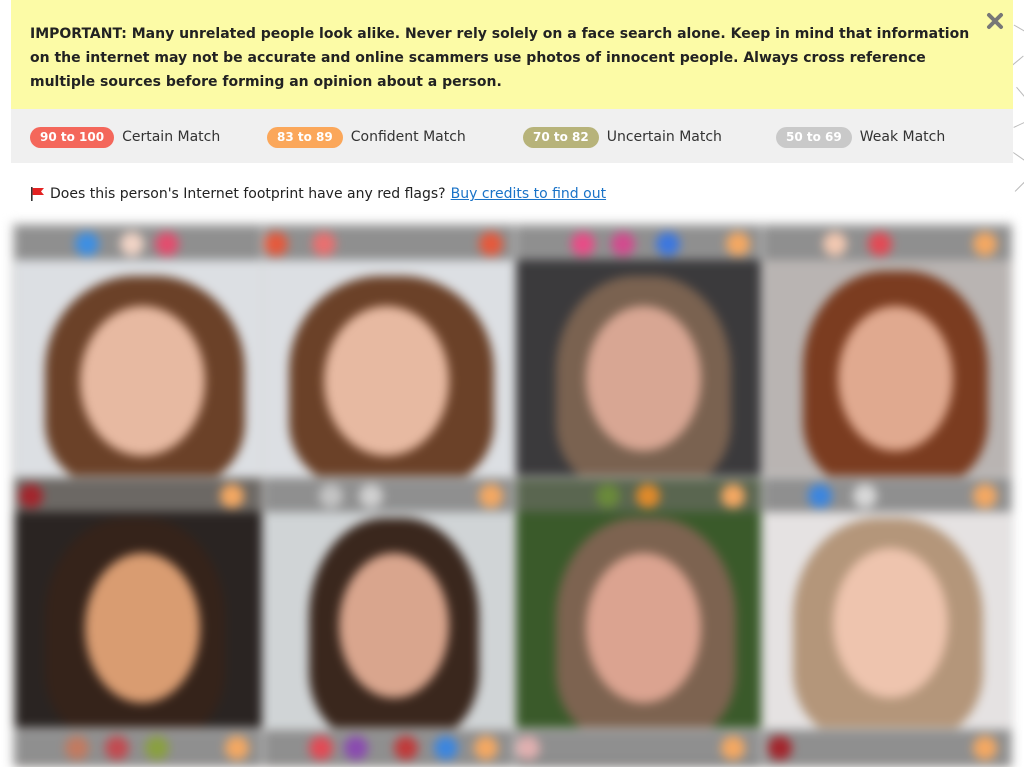 The height and width of the screenshot is (767, 1024). I want to click on legend-uncertain: 70 to 82 Uncertain Match, so click(622, 137).